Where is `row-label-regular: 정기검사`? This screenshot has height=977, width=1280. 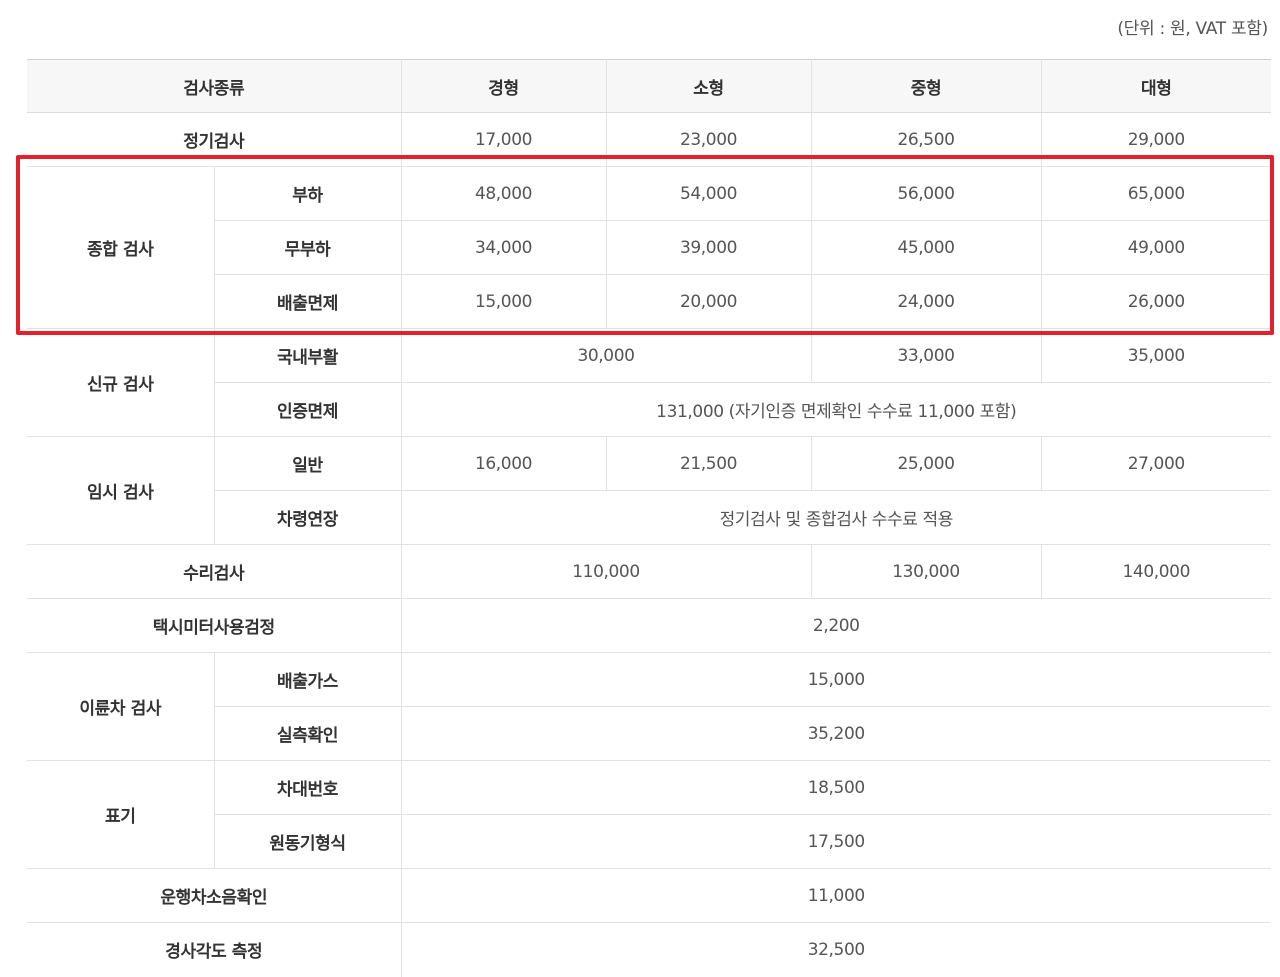 row-label-regular: 정기검사 is located at coordinates (214, 139).